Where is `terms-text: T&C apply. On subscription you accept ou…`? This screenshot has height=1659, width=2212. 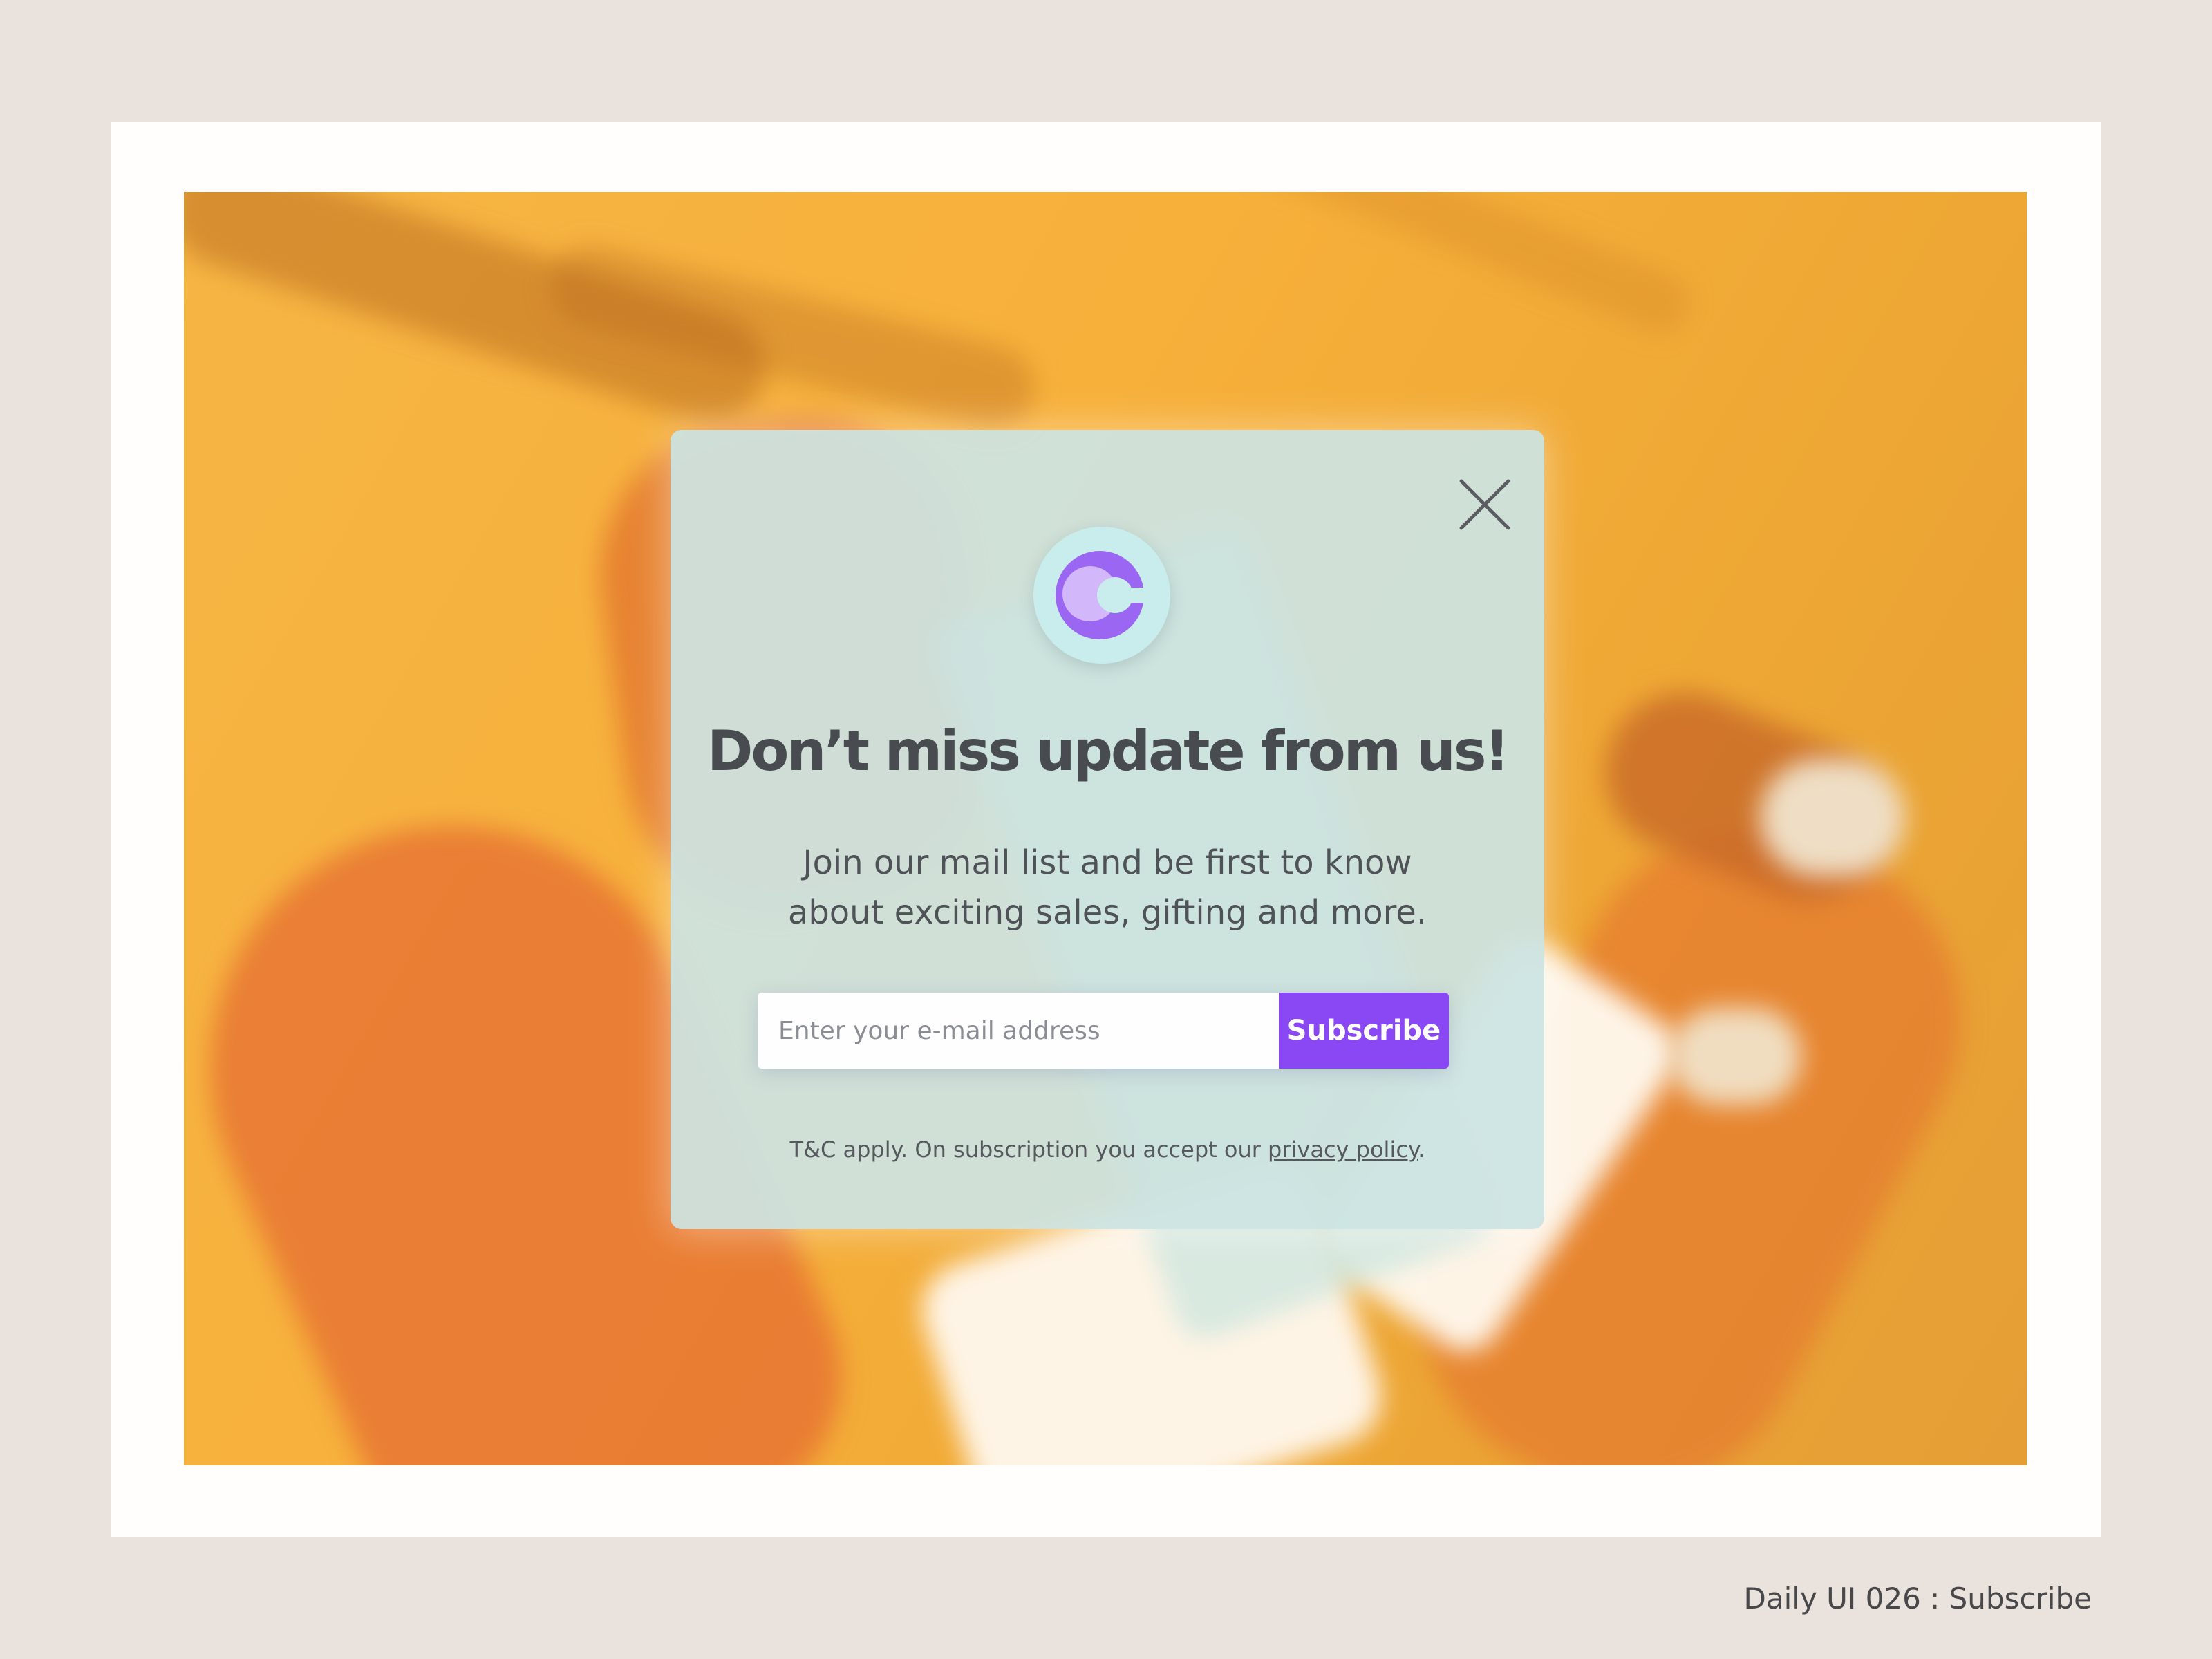
terms-text: T&C apply. On subscription you accept ou… is located at coordinates (1107, 1149).